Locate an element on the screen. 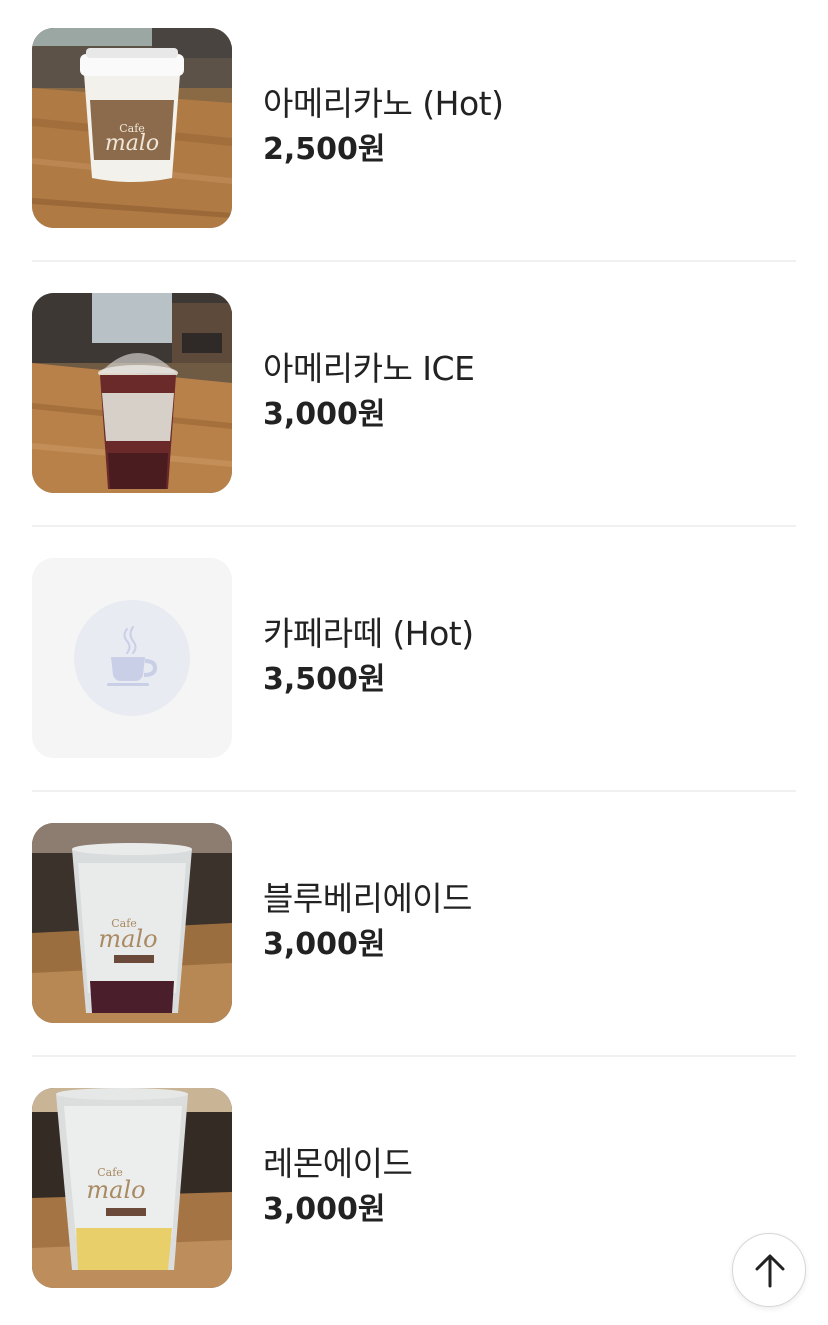  hot-americano-photo: Cafe malo is located at coordinates (132, 128).